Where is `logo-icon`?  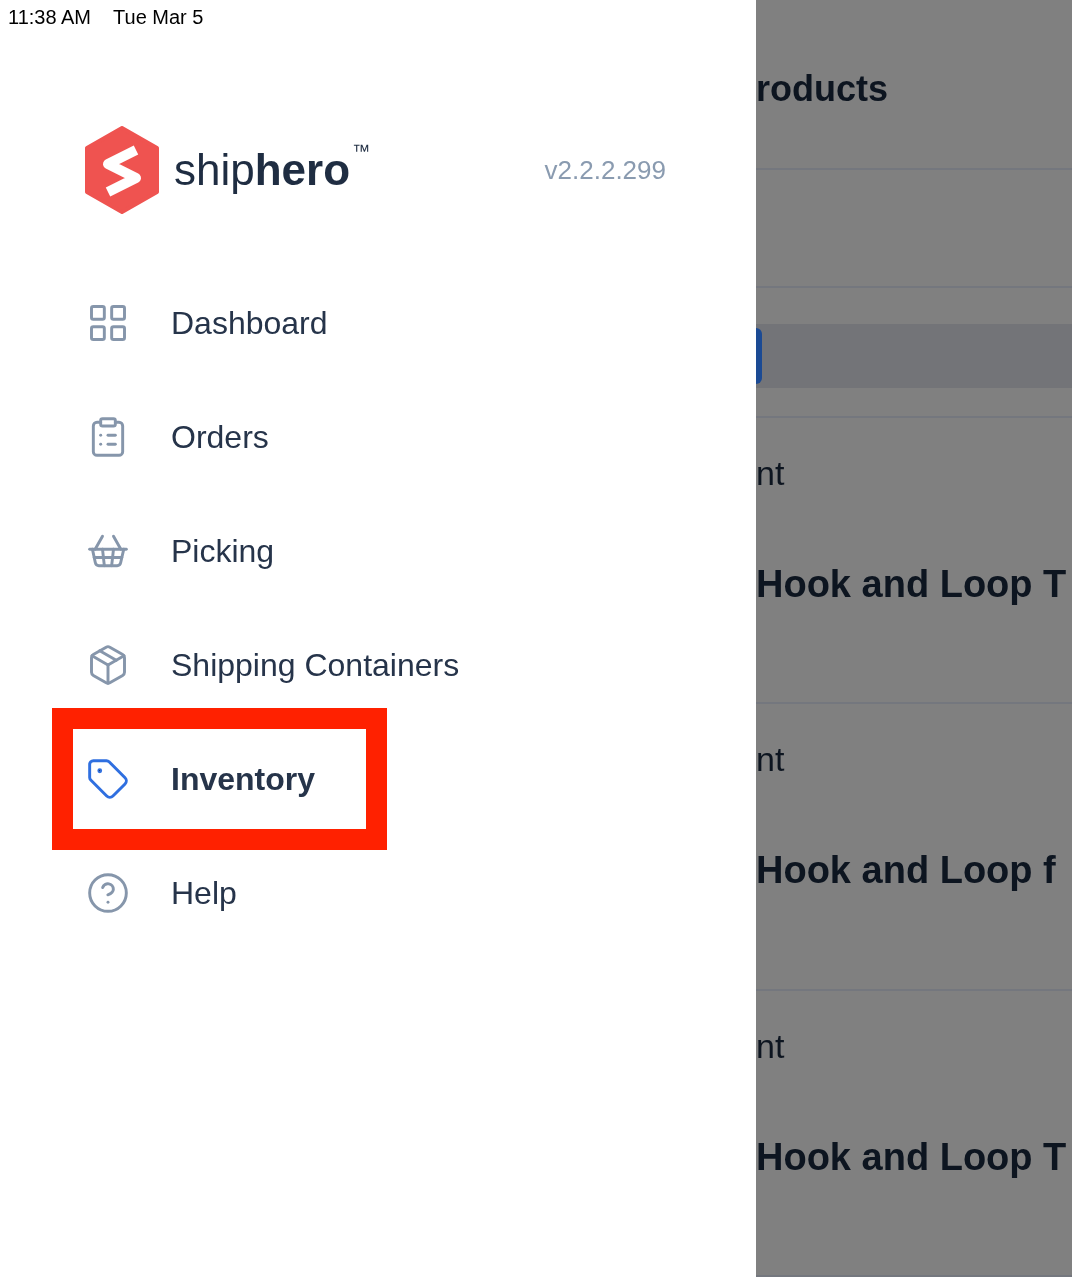 logo-icon is located at coordinates (122, 170).